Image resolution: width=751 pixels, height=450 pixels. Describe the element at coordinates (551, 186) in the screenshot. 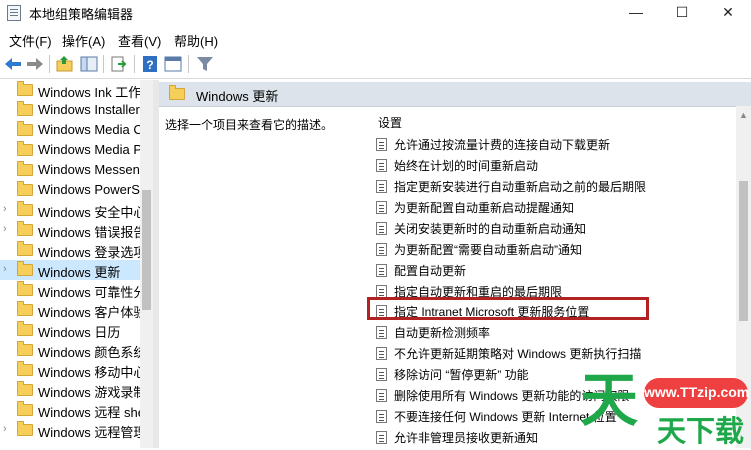

I see `policy-item: 指定更新安装进行自动重新启动之前的最后期限` at that location.